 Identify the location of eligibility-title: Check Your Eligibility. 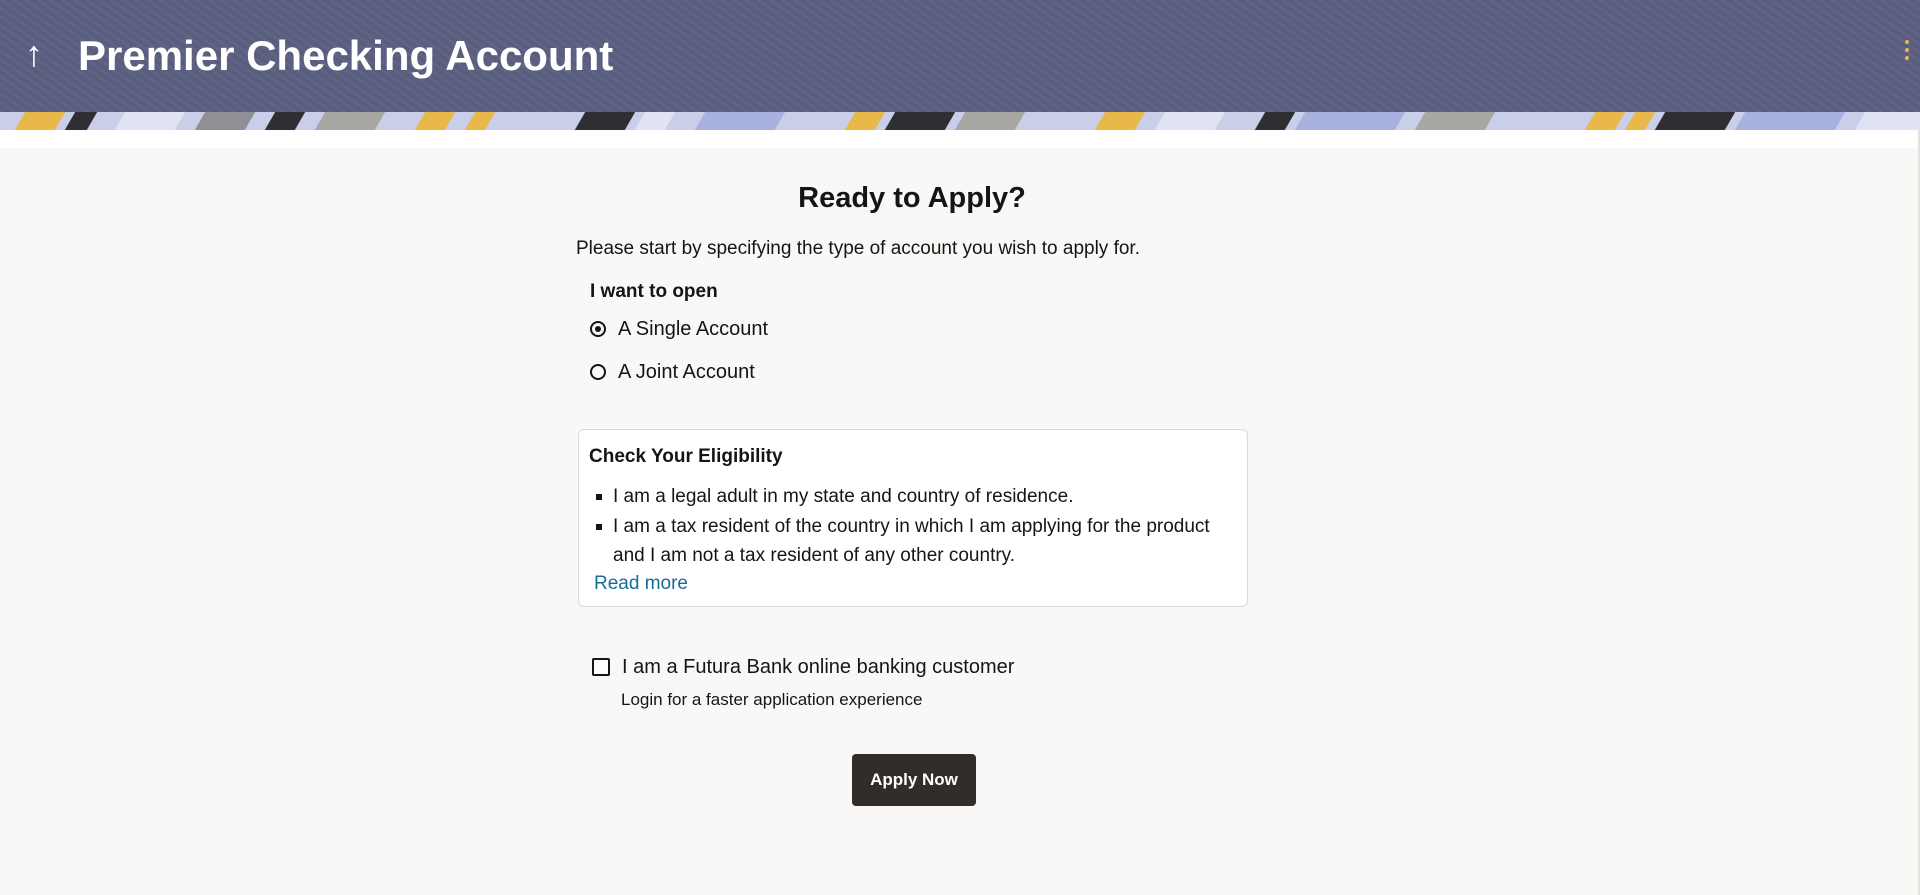
(686, 456).